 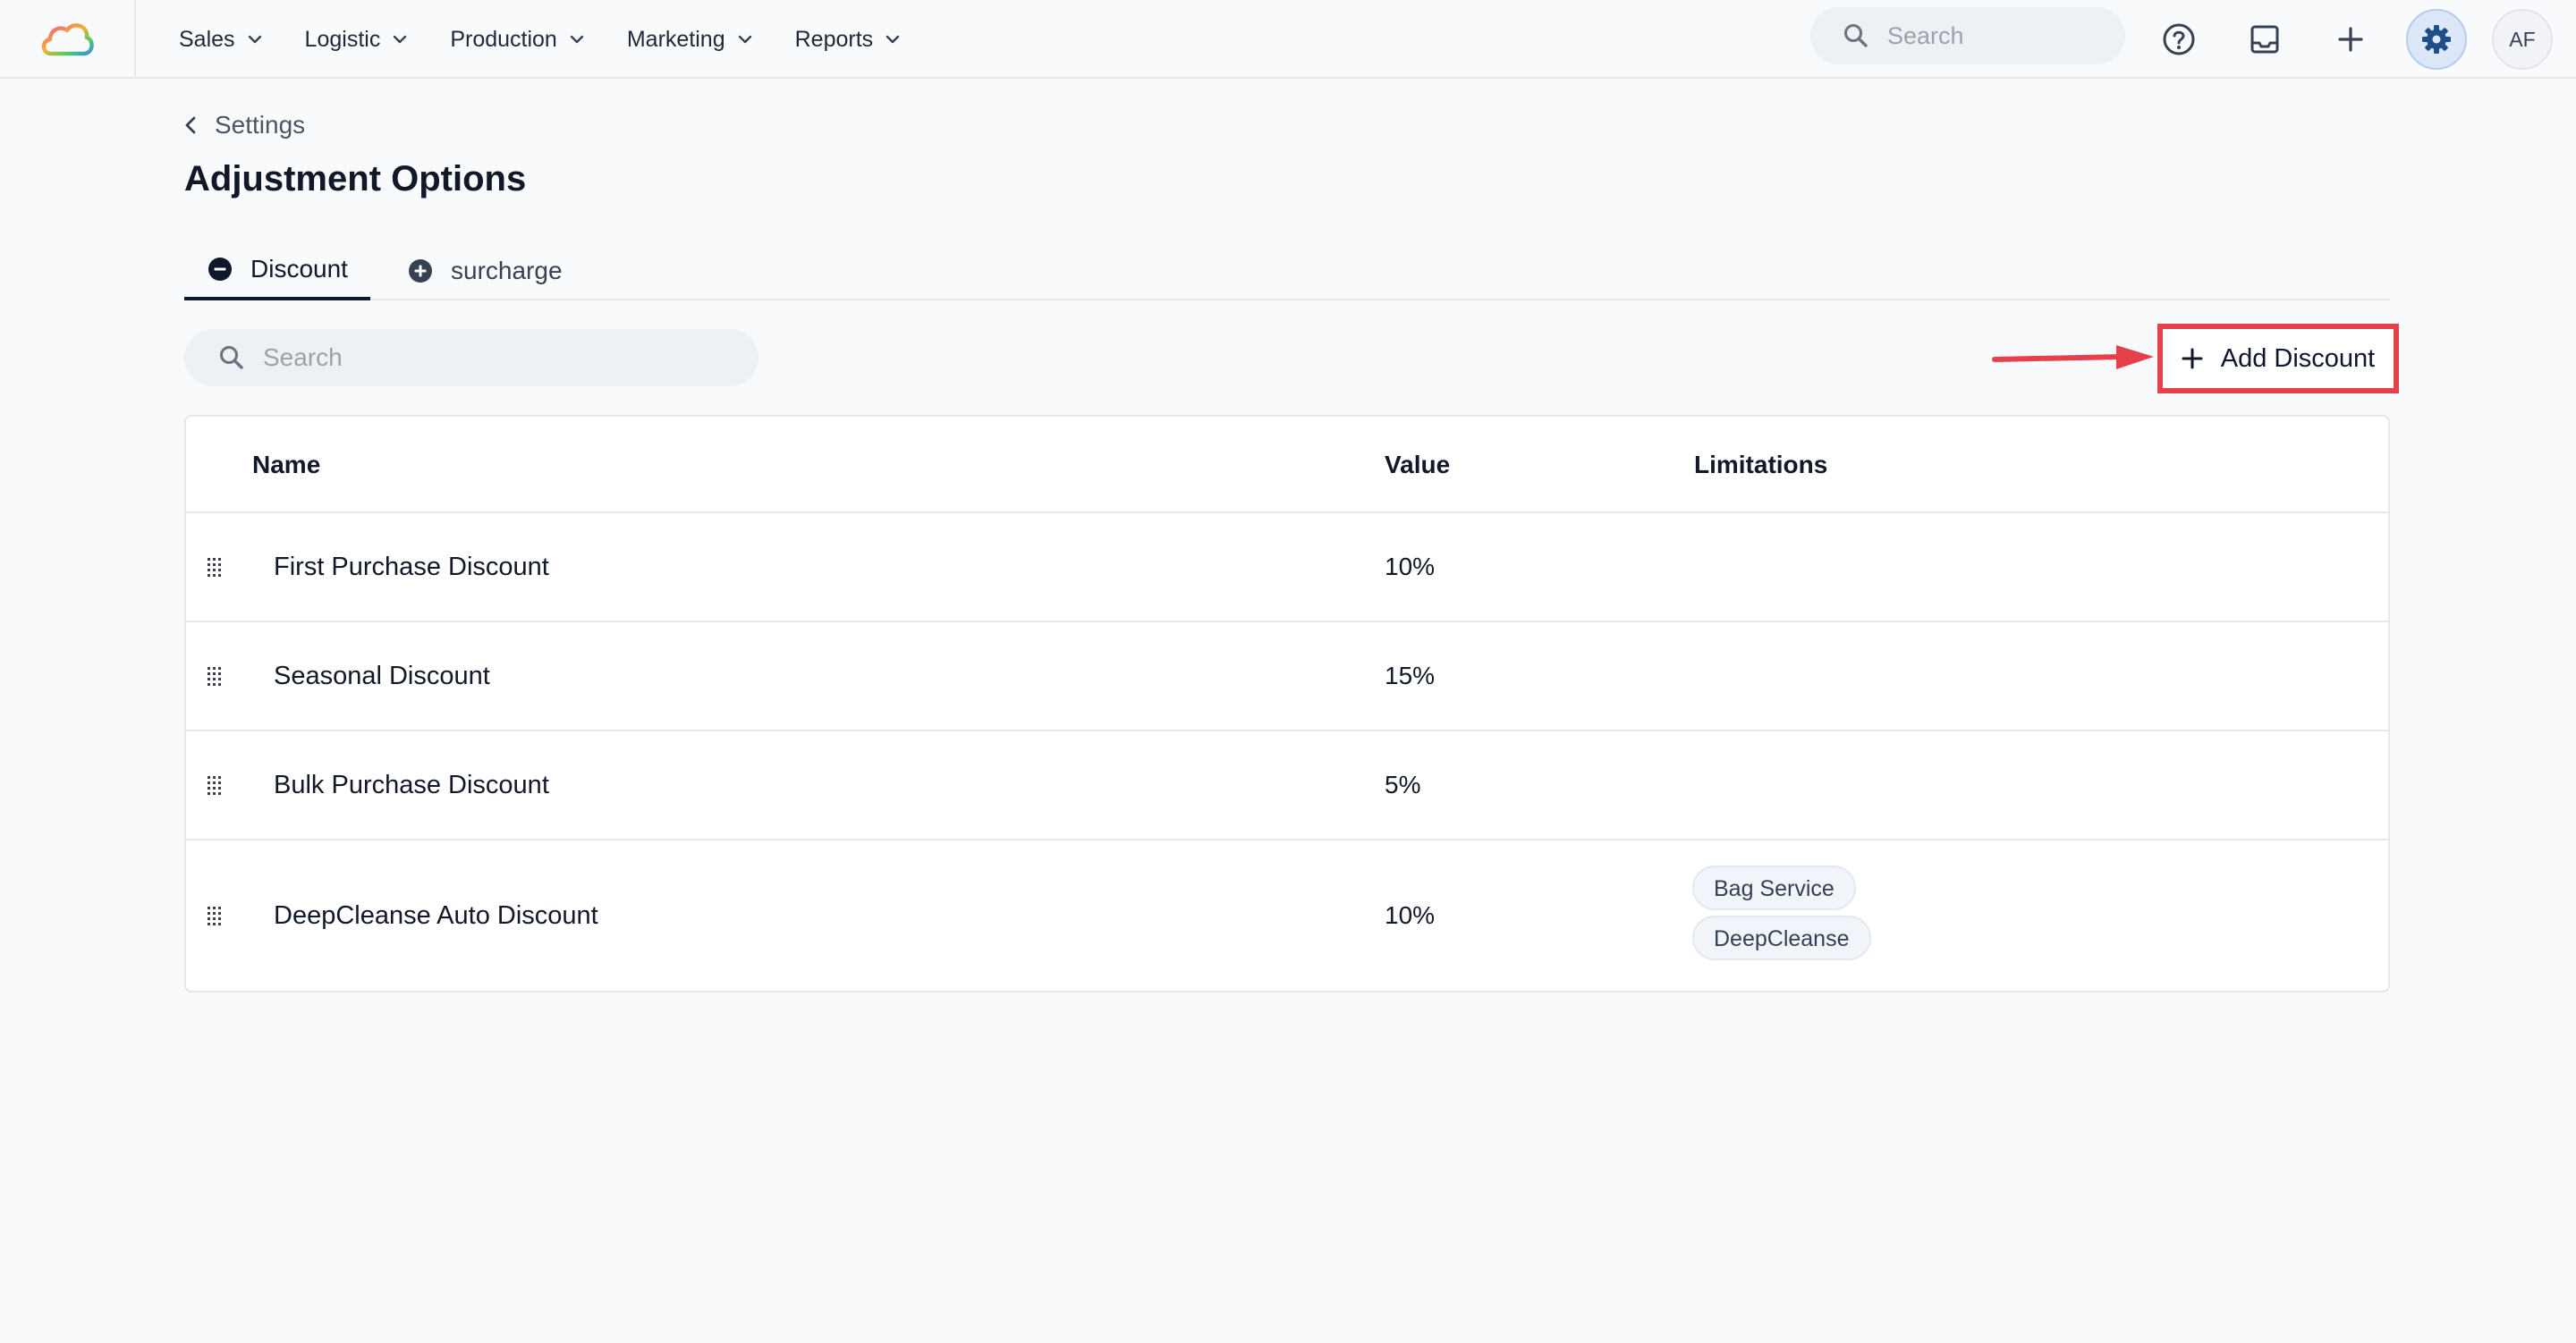 I want to click on inbox-button, so click(x=2264, y=39).